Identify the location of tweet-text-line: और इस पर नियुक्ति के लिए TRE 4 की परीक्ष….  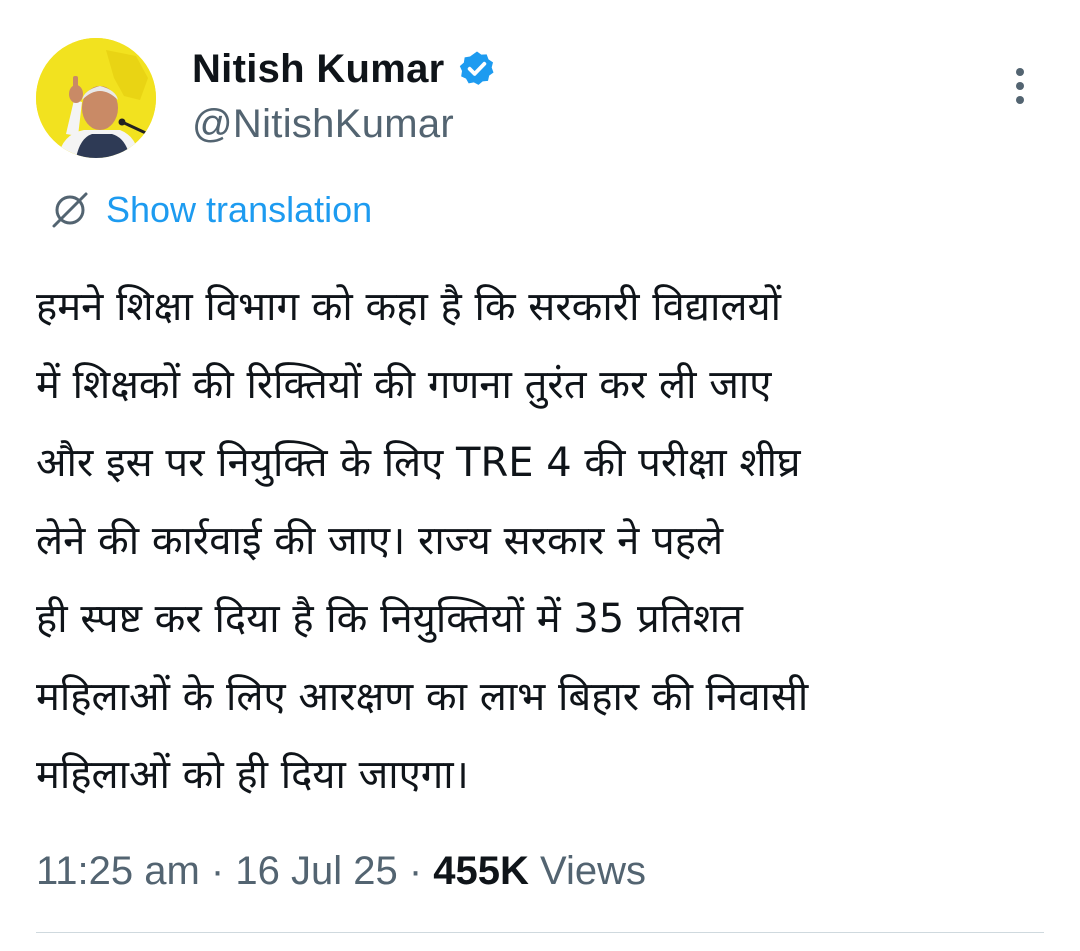
(418, 463).